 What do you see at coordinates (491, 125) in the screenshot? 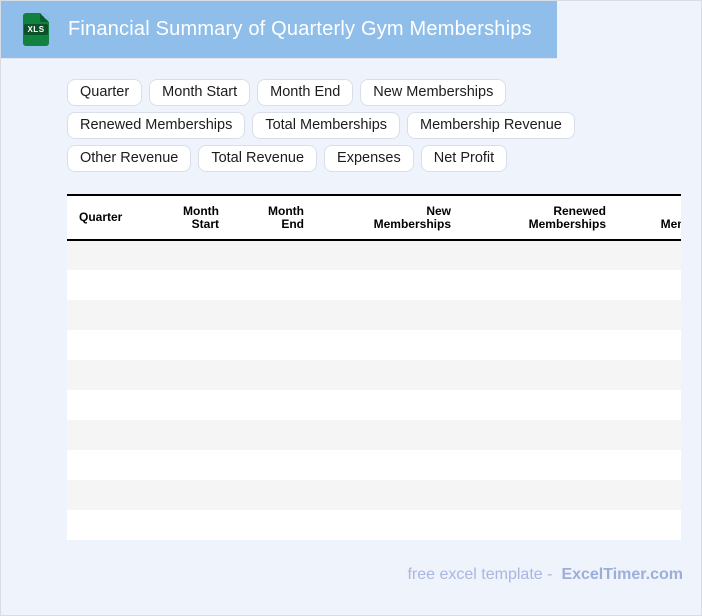
I see `tag-chip-membership-revenue: Membership Revenue` at bounding box center [491, 125].